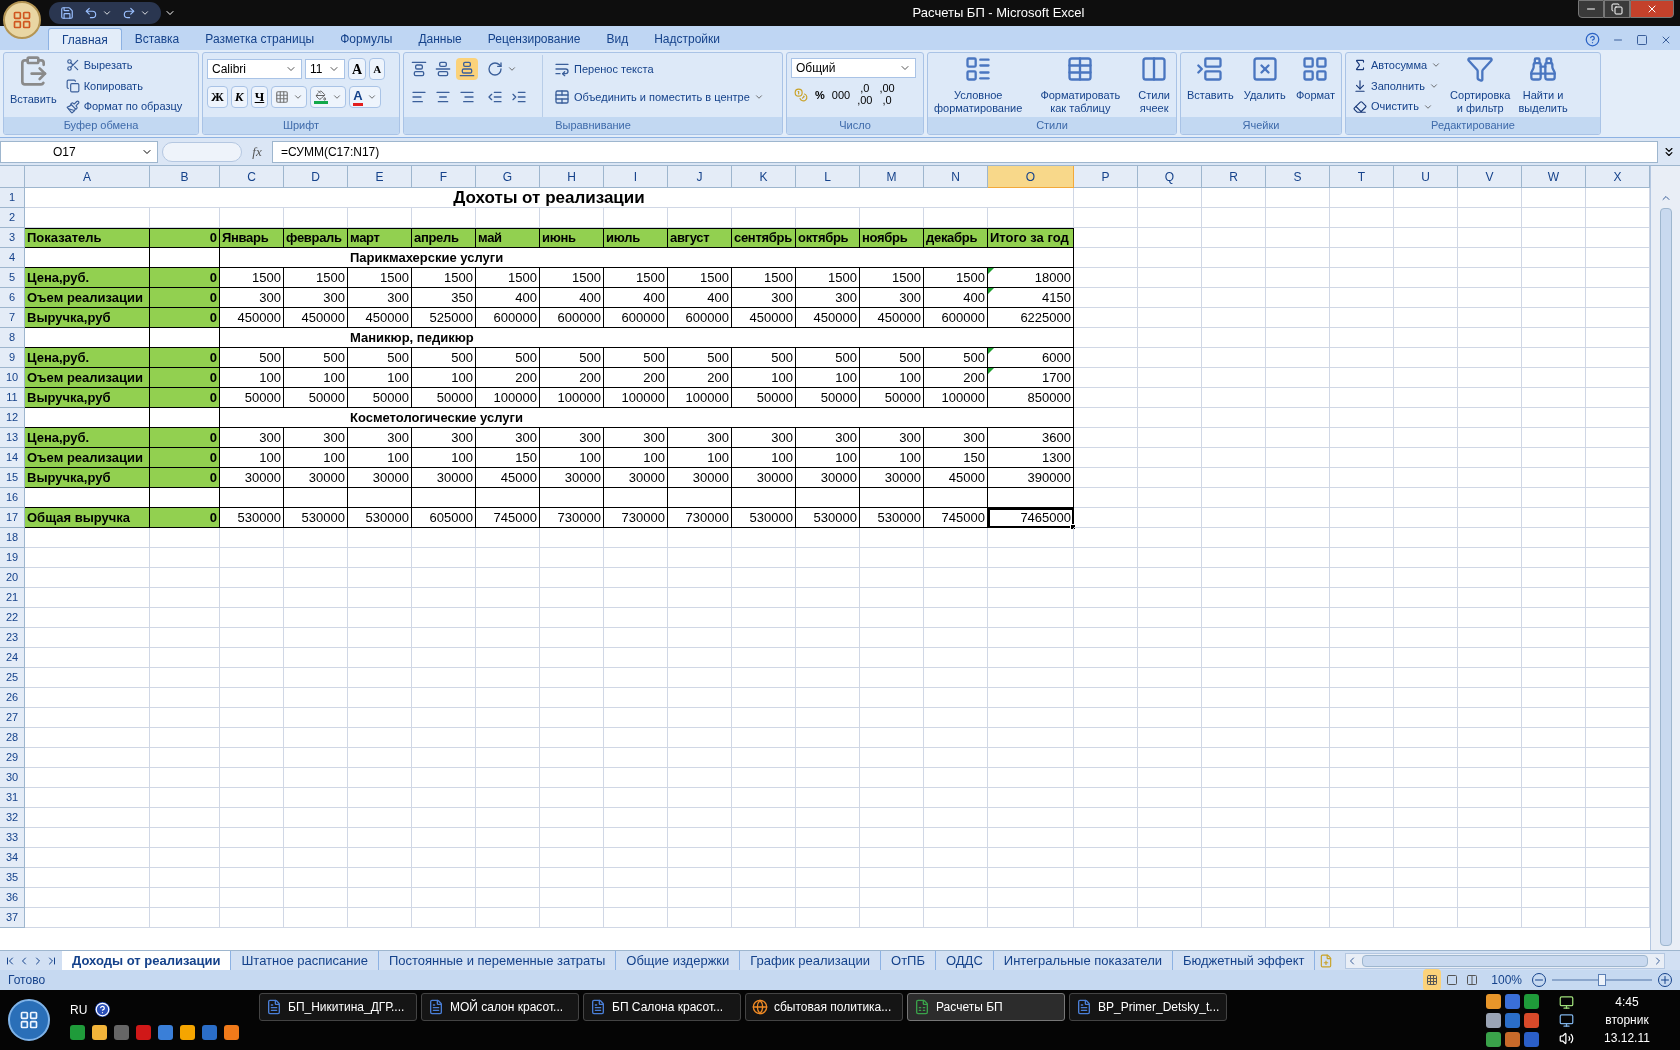 The height and width of the screenshot is (1050, 1680). I want to click on column-header: P, so click(1106, 177).